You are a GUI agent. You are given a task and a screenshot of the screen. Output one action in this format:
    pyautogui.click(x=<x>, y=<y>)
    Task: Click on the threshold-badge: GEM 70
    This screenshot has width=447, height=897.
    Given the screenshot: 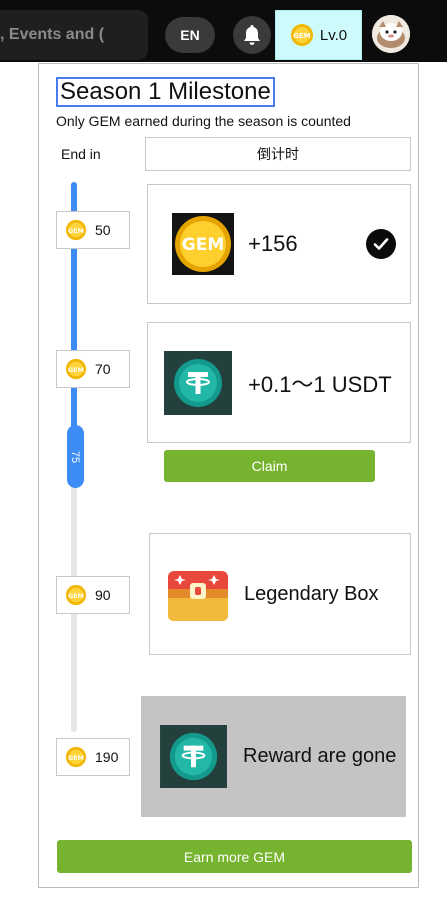 What is the action you would take?
    pyautogui.click(x=93, y=369)
    